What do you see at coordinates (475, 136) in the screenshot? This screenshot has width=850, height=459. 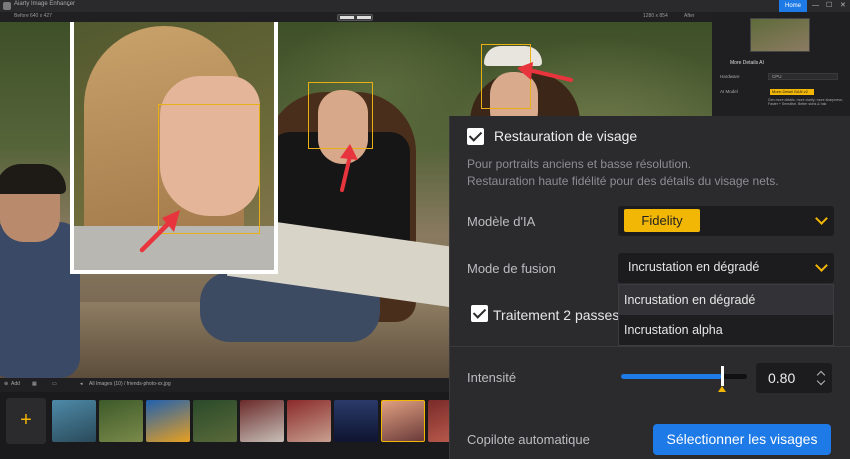 I see `face-restore-checkbox` at bounding box center [475, 136].